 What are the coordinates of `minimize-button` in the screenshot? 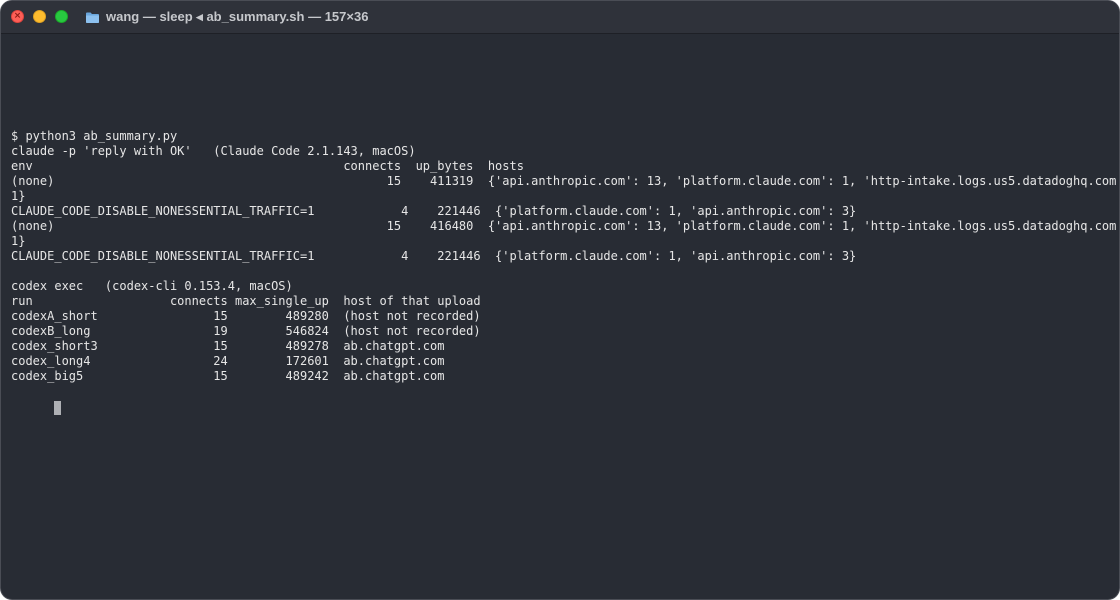 It's located at (39, 16).